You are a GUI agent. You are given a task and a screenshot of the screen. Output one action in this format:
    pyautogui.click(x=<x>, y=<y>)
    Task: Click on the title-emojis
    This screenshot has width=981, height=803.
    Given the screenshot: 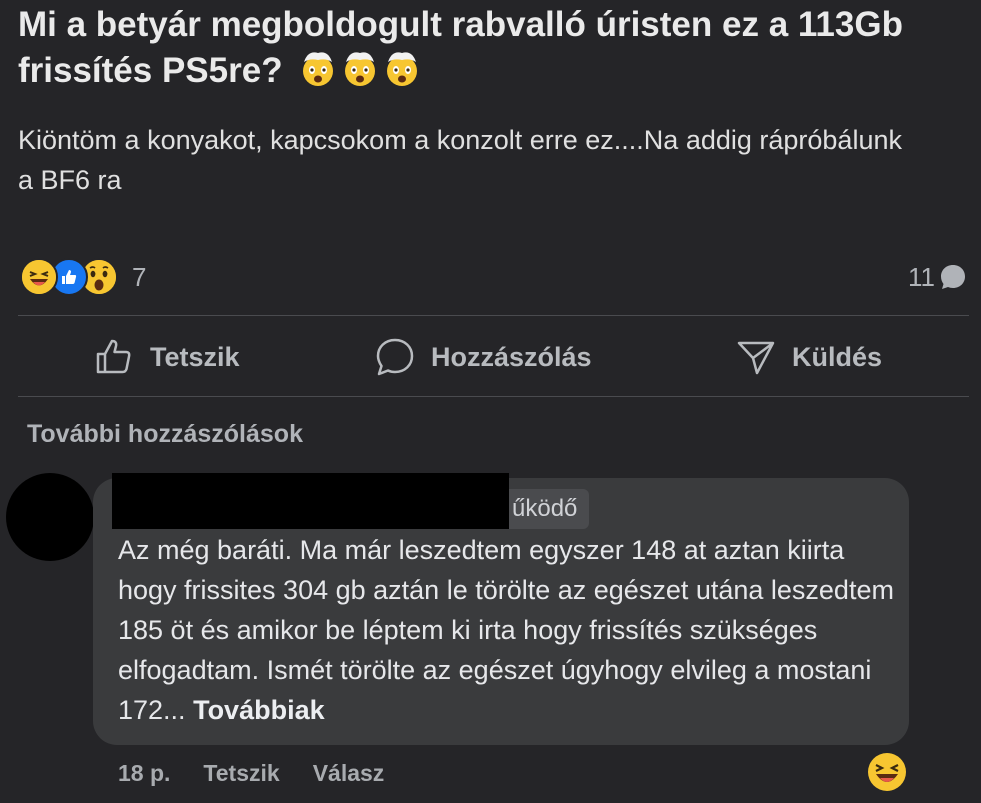 What is the action you would take?
    pyautogui.click(x=360, y=68)
    